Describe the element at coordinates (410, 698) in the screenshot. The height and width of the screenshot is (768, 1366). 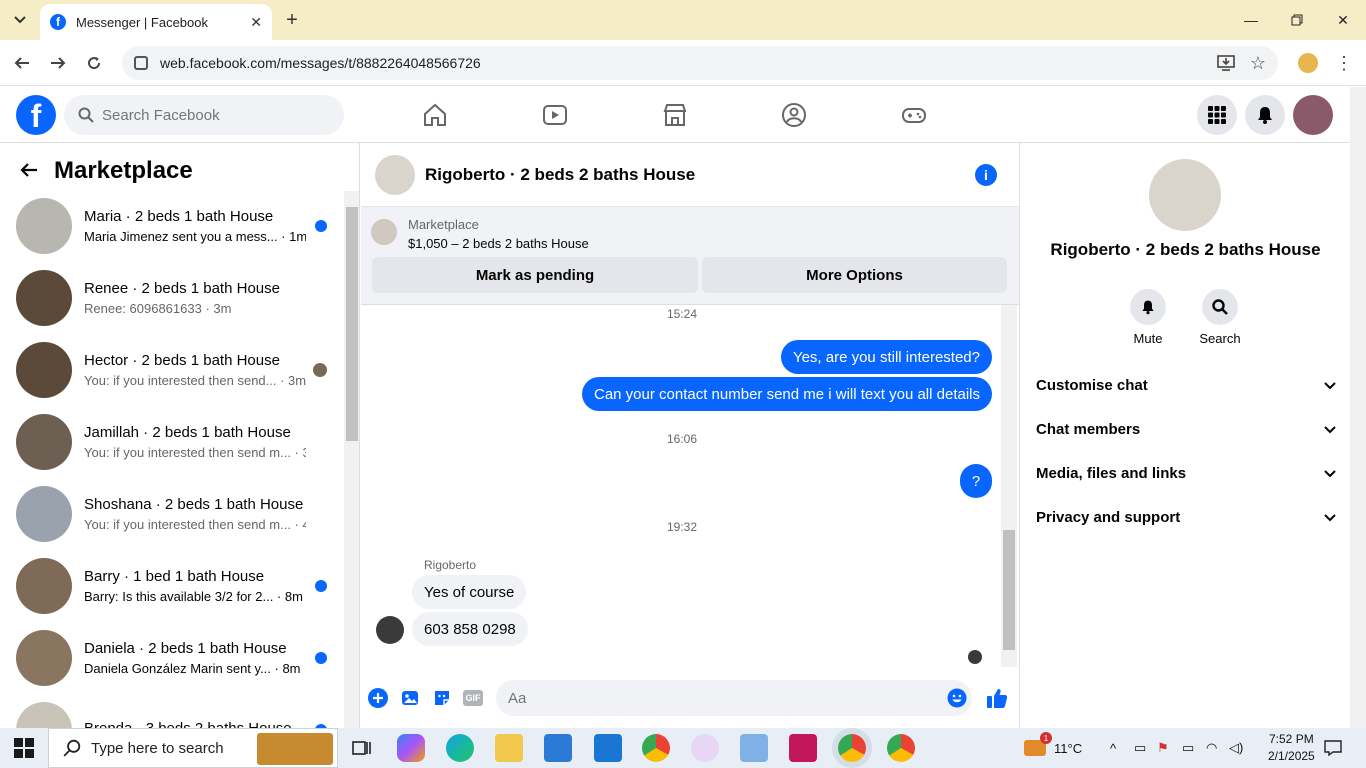
I see `attach-photo-icon` at that location.